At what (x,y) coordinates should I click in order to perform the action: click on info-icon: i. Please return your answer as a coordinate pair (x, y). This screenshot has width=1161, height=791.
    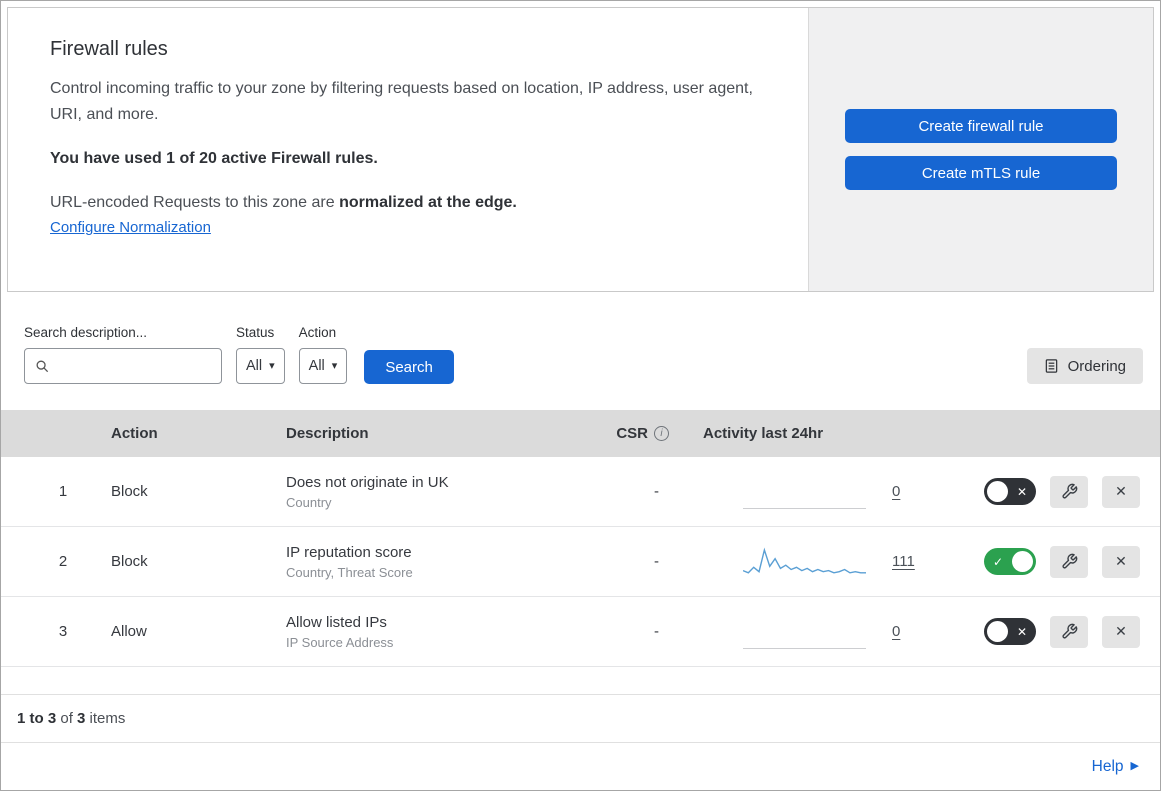
    Looking at the image, I should click on (661, 433).